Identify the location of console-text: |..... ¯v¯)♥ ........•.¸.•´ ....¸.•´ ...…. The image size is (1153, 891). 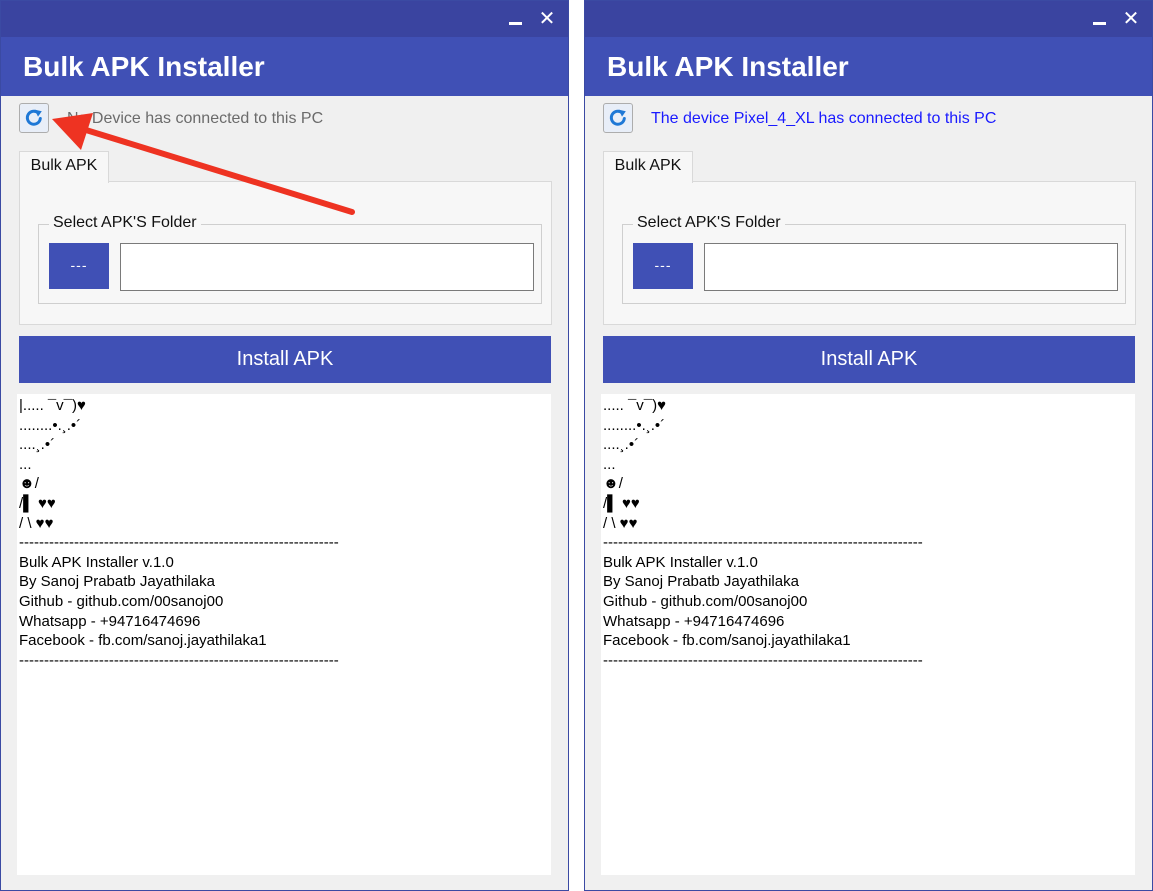
(179, 533).